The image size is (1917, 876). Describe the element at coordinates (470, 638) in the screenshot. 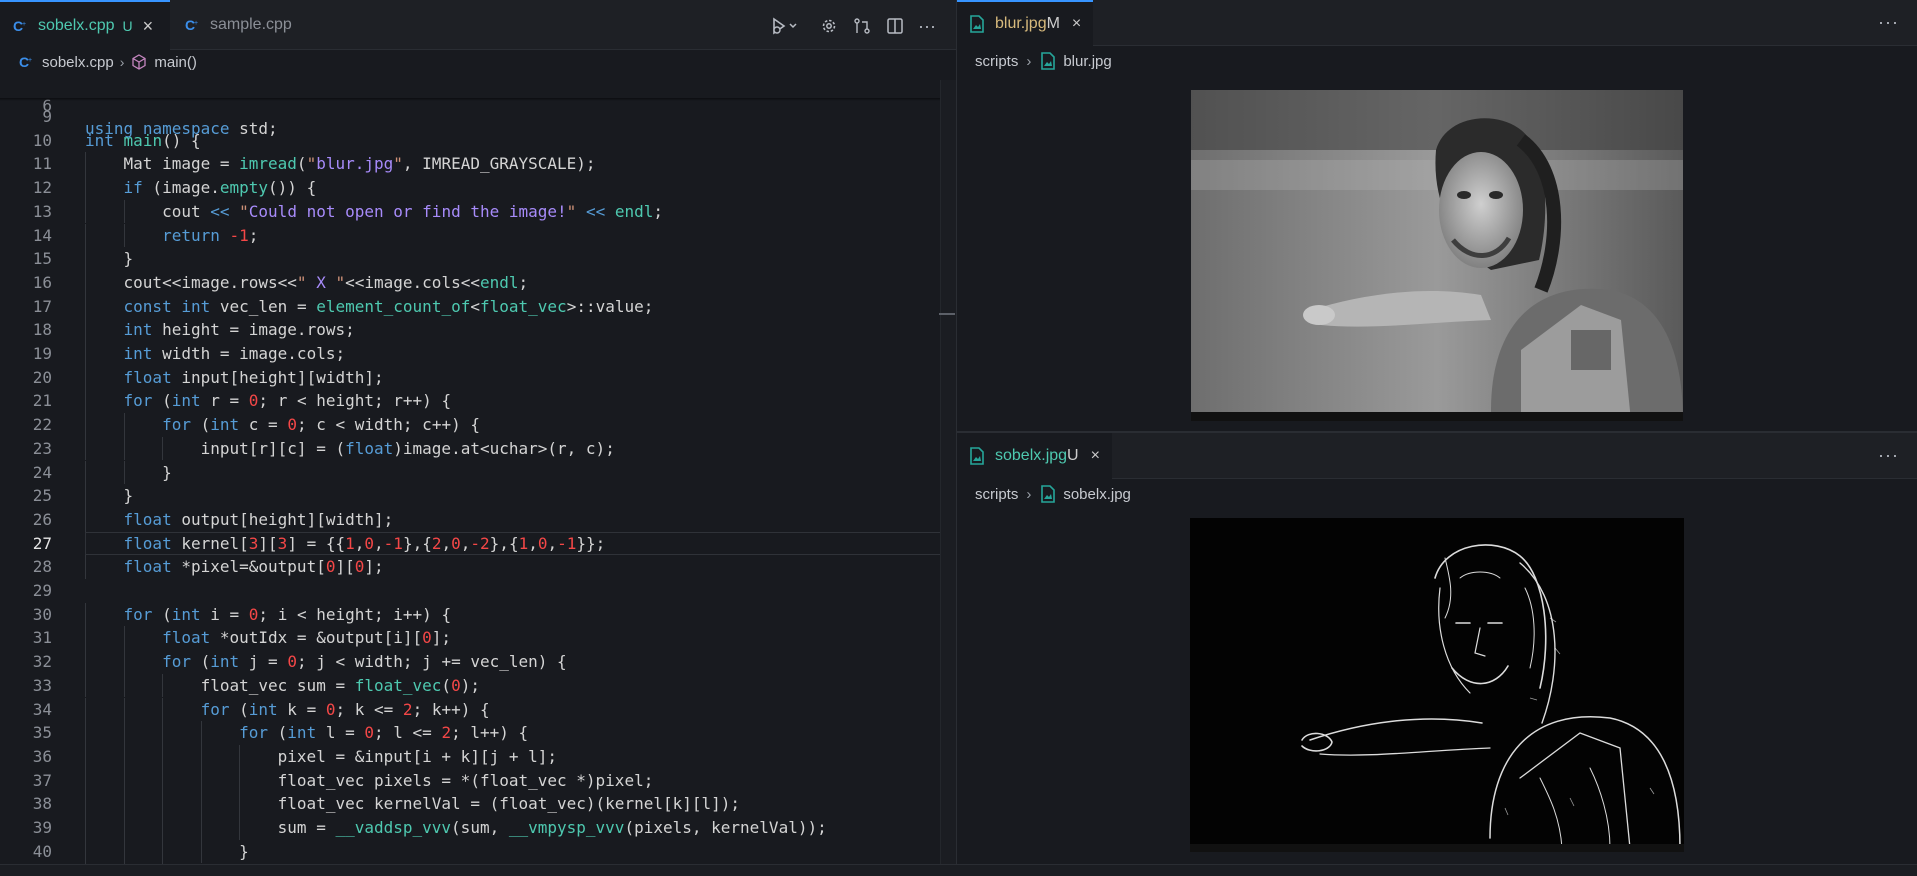

I see `code-line: 31 float *outIdx = &output[i][0];` at that location.